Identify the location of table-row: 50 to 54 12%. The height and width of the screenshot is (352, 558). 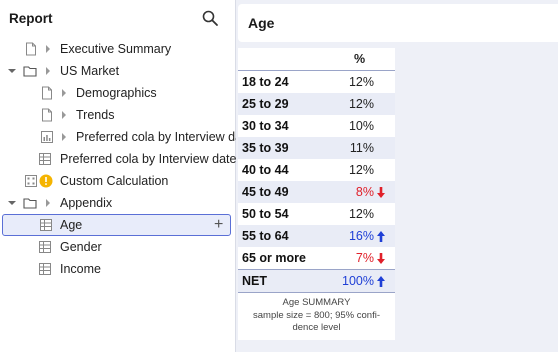
(316, 214).